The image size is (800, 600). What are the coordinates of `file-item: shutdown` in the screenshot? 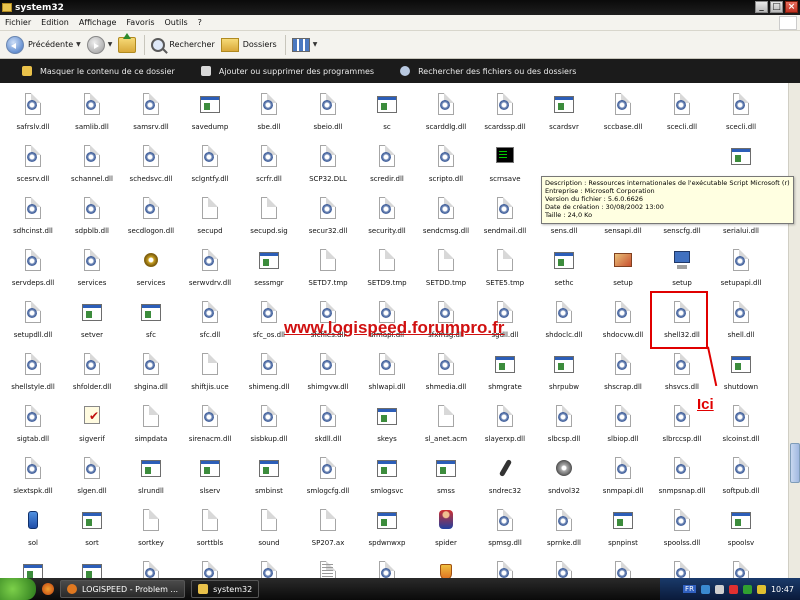 It's located at (741, 379).